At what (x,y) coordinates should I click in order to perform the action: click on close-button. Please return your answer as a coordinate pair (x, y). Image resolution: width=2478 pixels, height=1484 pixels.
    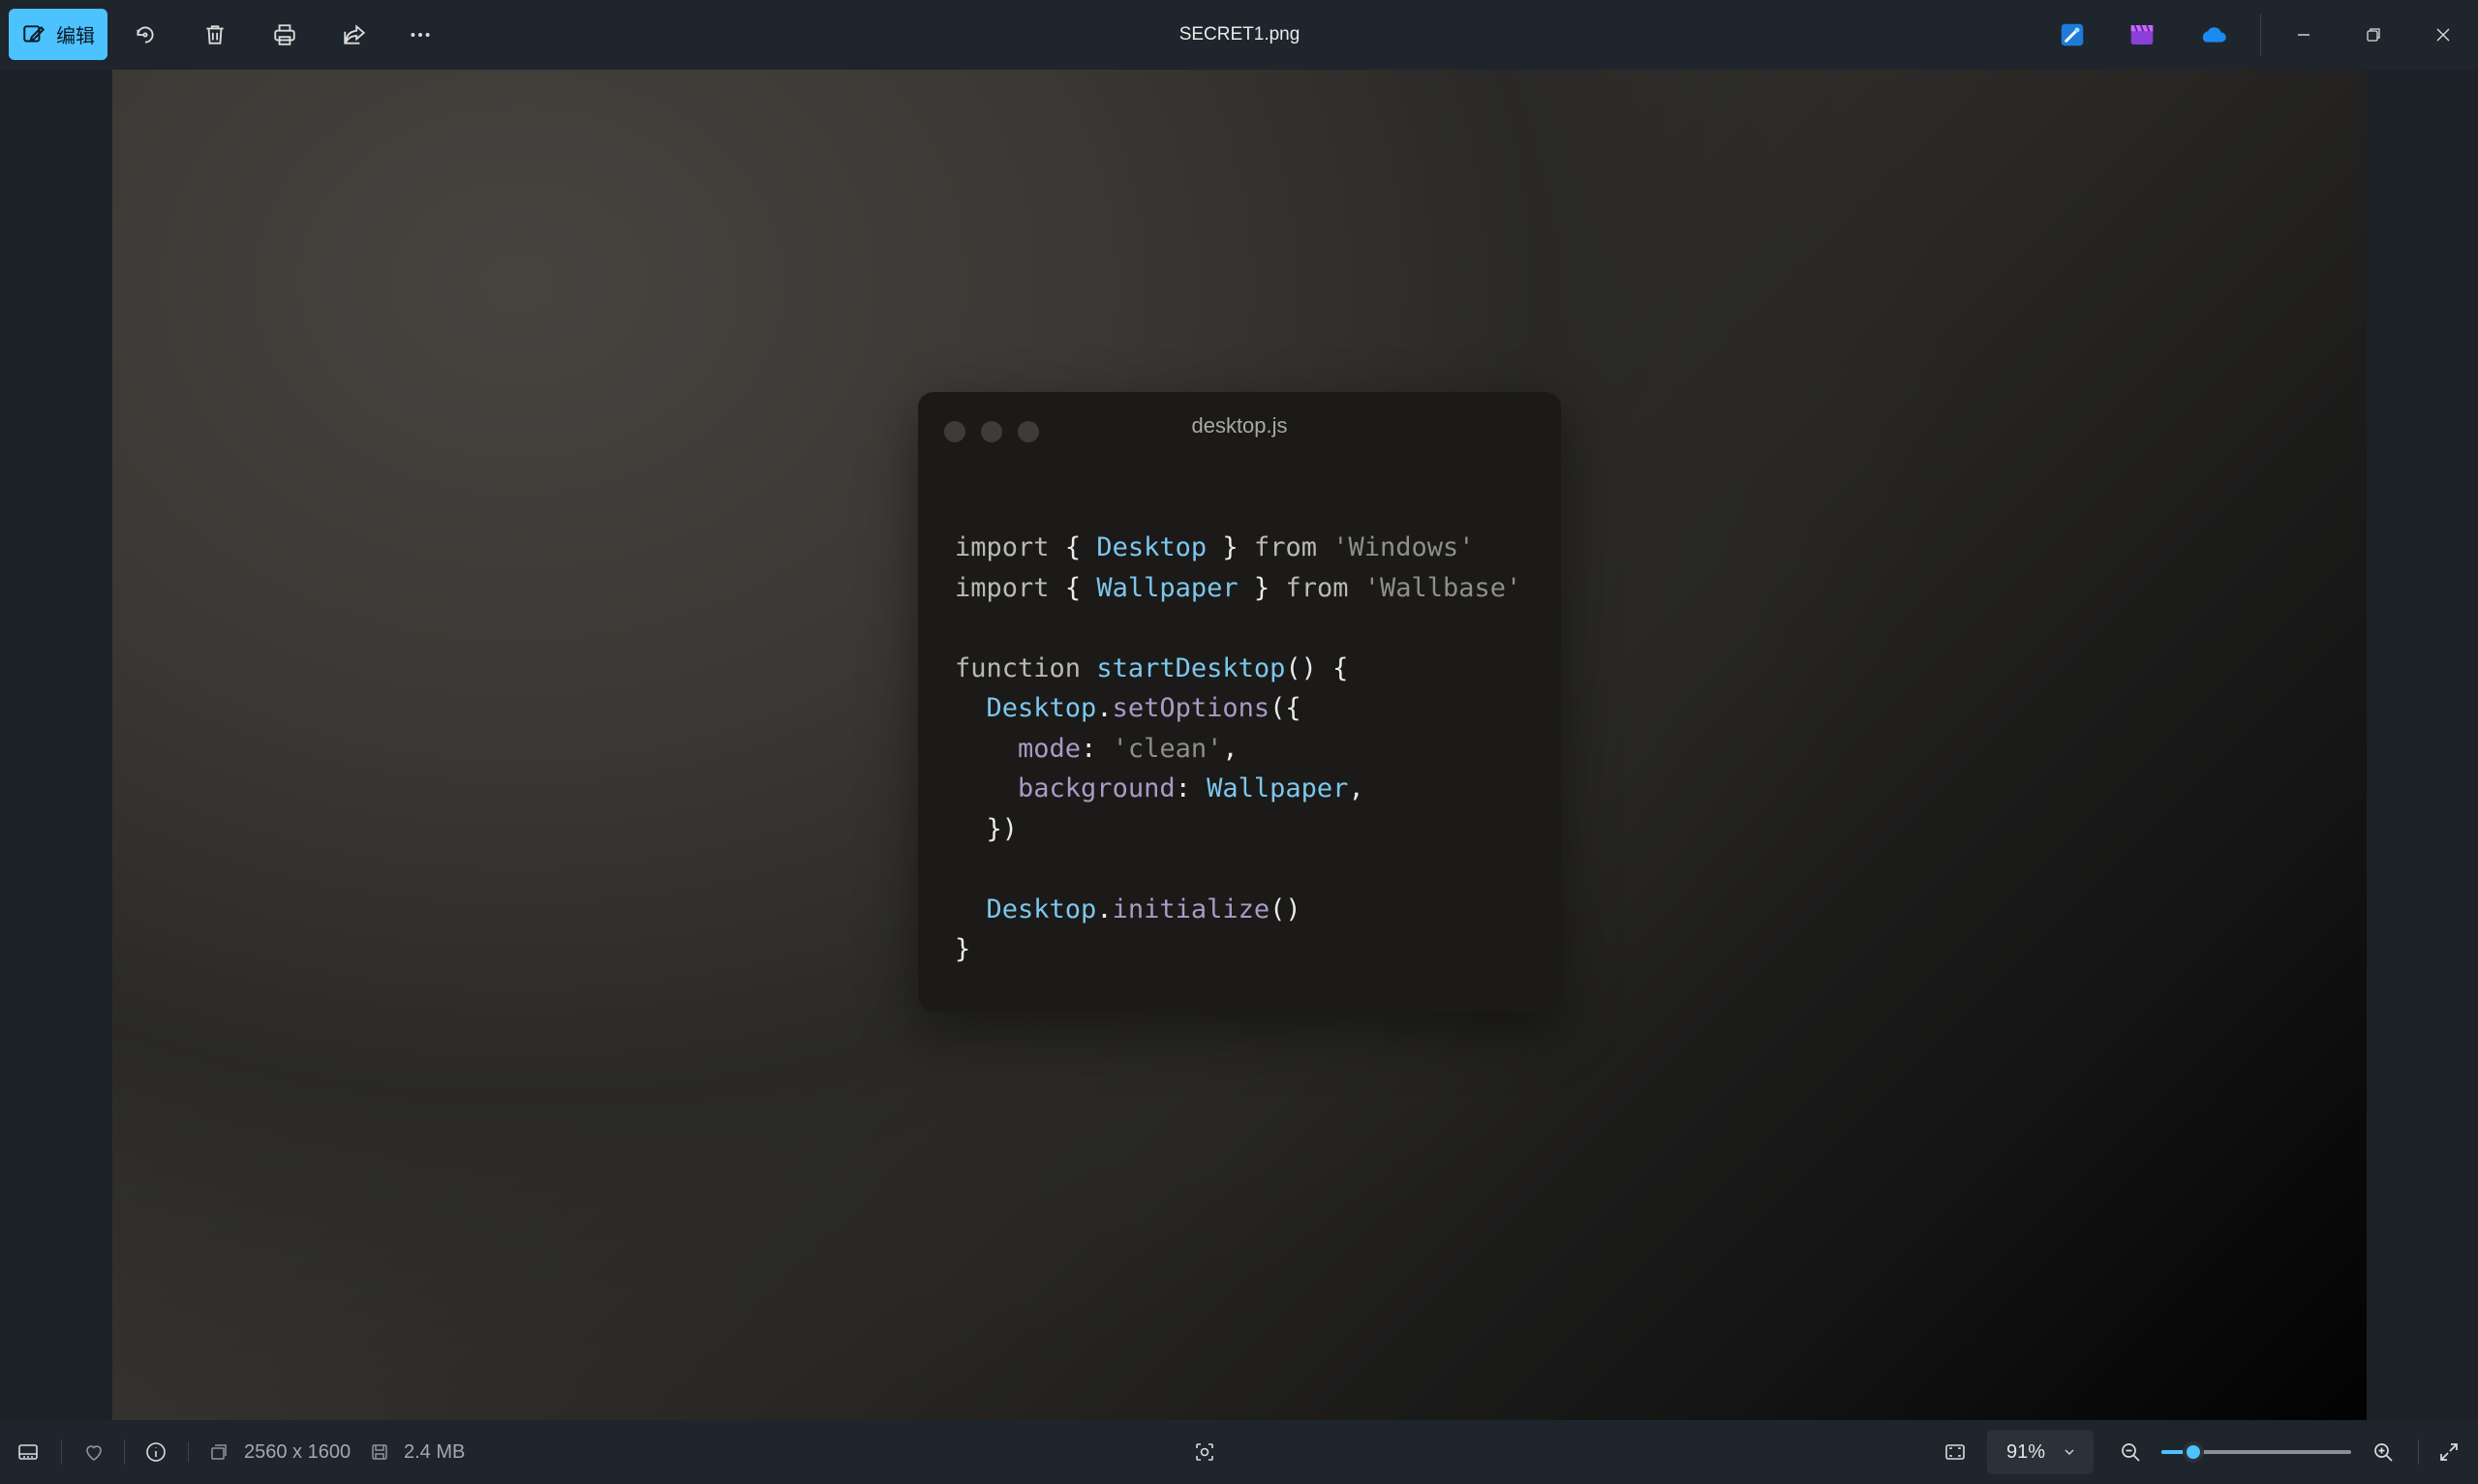
    Looking at the image, I should click on (2443, 35).